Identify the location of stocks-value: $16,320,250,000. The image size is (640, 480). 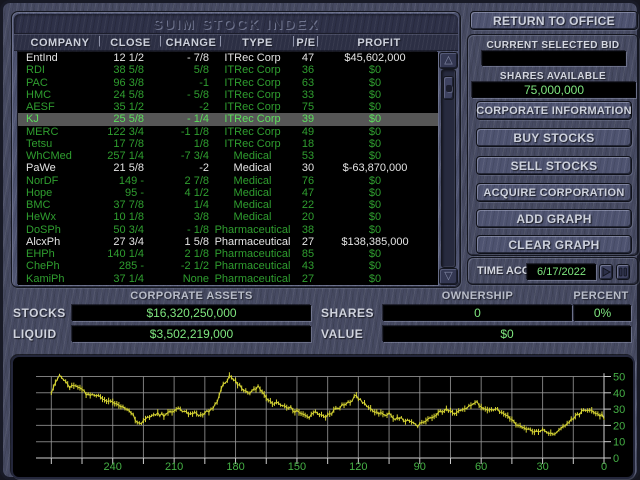
(191, 313).